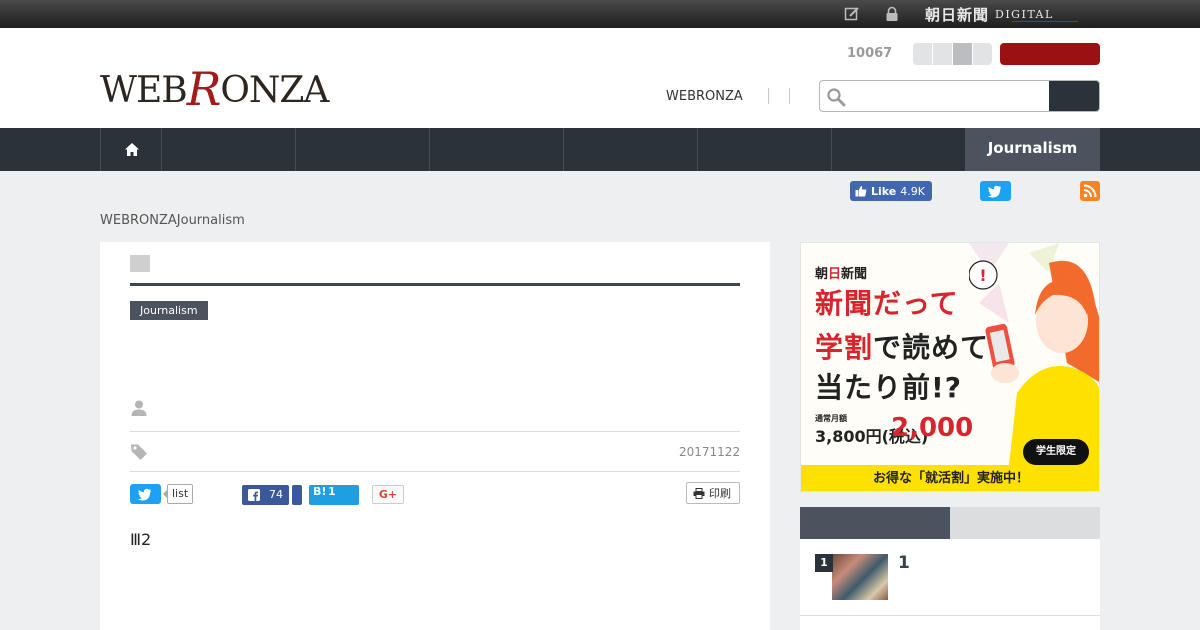  I want to click on rss-glyph, so click(1090, 191).